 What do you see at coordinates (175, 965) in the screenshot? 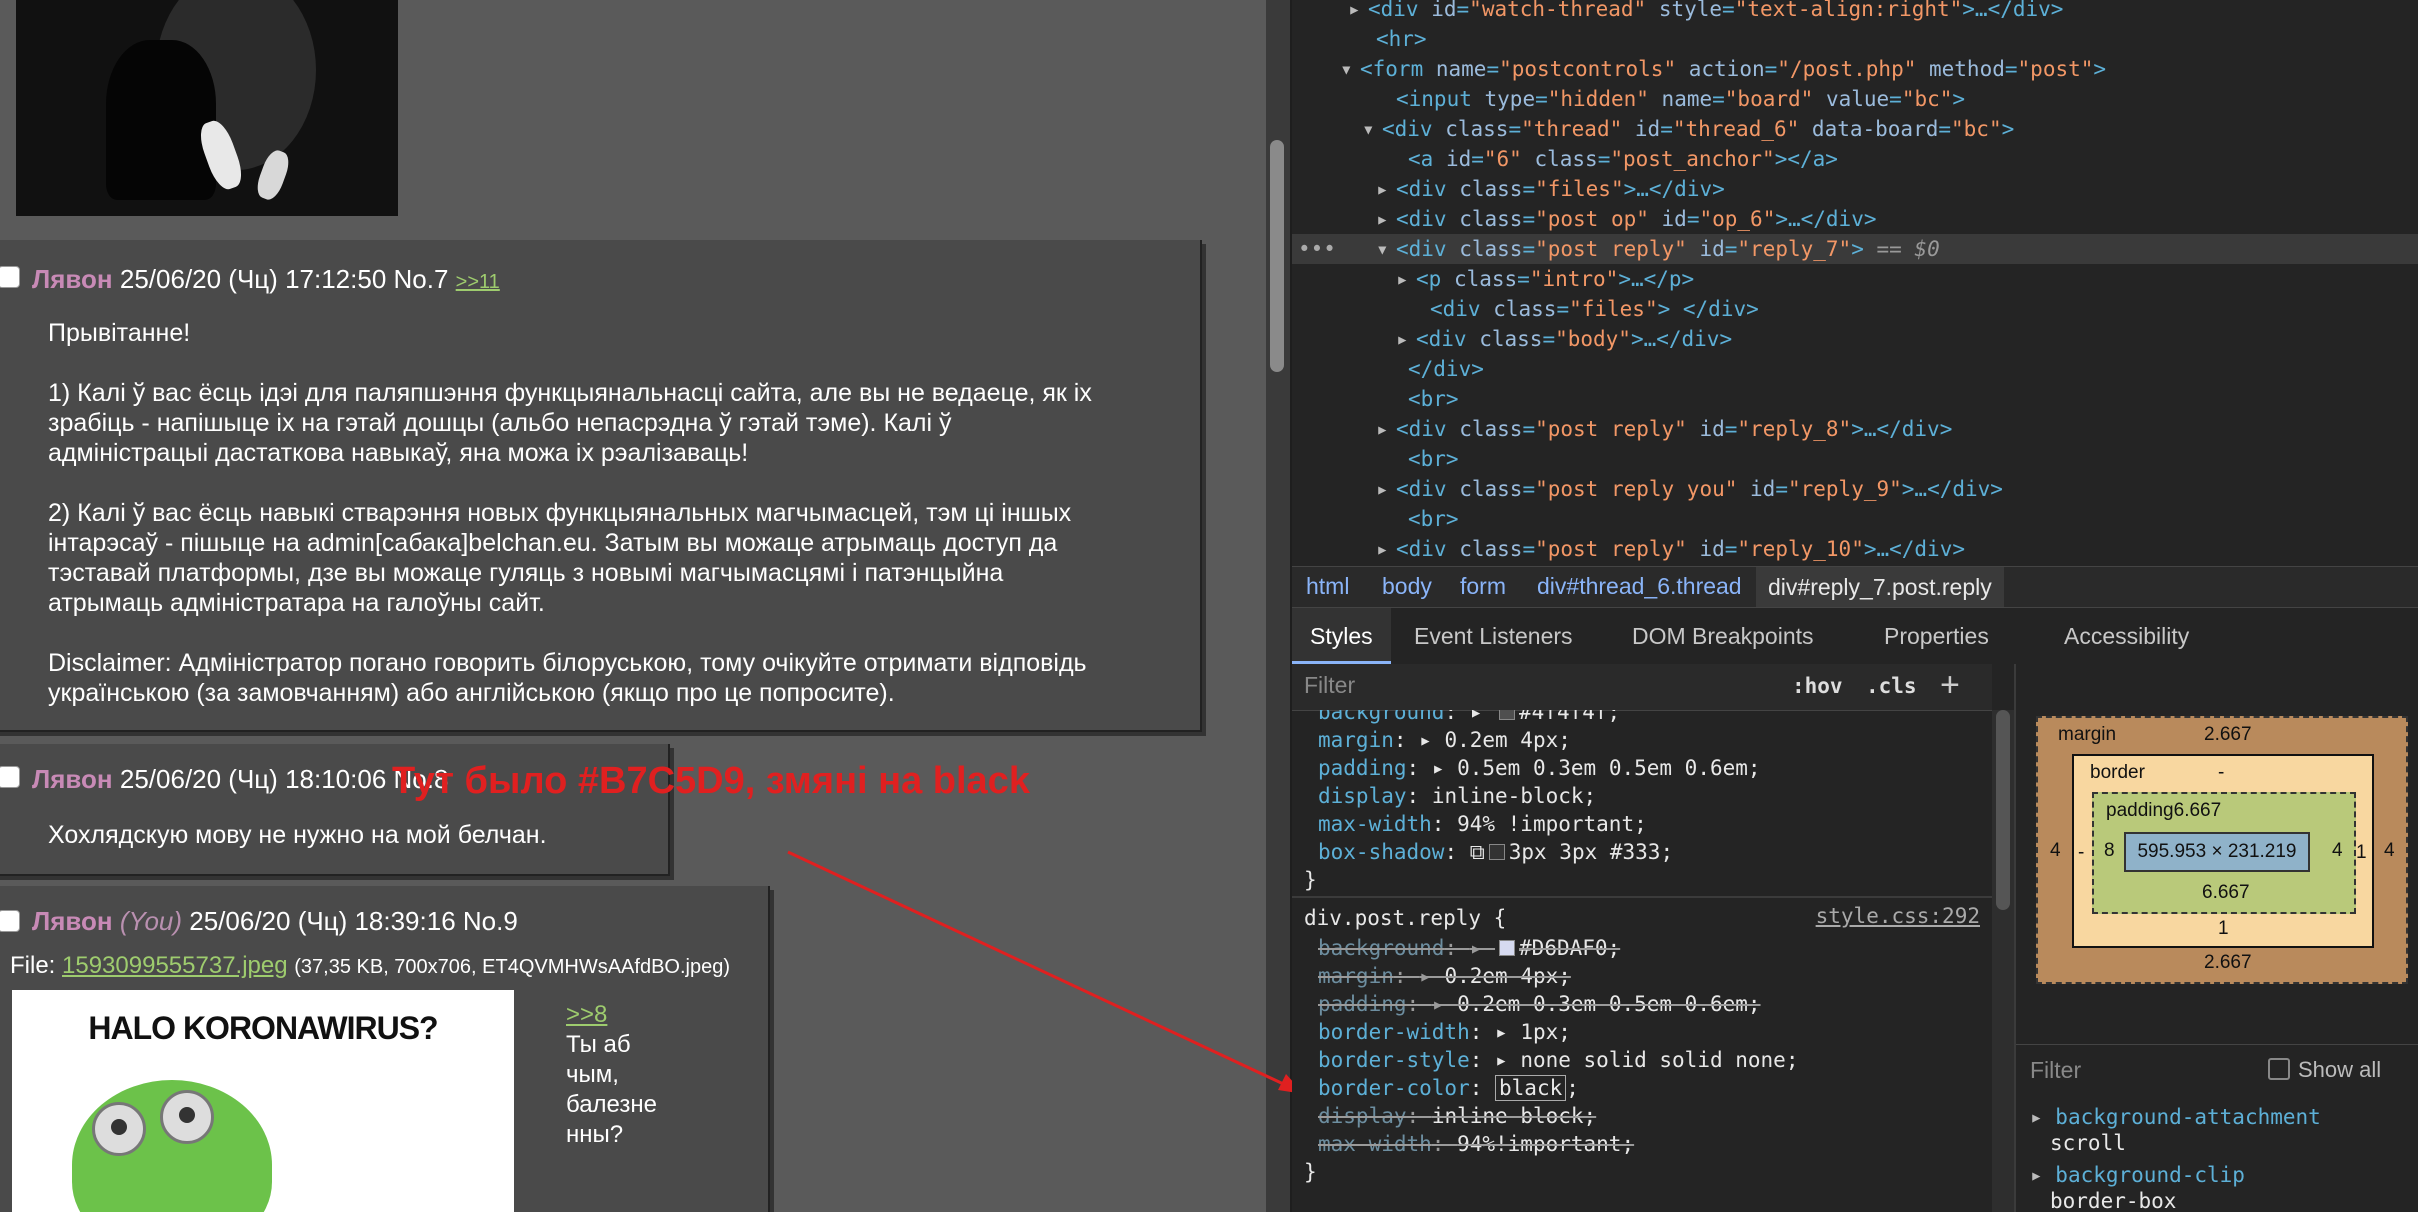
I see `file-link: 1593099555737.jpeg` at bounding box center [175, 965].